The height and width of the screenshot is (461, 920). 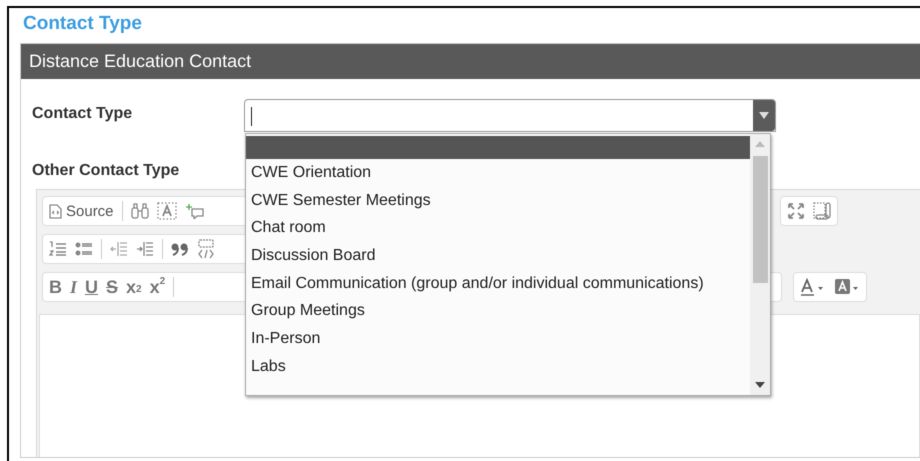 What do you see at coordinates (106, 171) in the screenshot?
I see `field-label: Other Contact Type` at bounding box center [106, 171].